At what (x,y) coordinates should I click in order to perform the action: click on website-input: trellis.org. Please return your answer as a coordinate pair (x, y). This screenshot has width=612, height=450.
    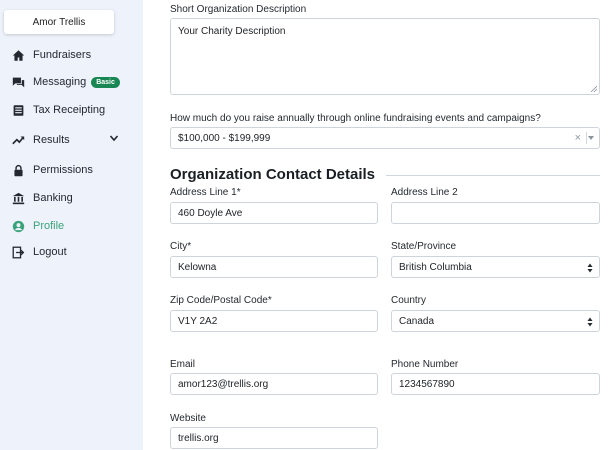
    Looking at the image, I should click on (274, 438).